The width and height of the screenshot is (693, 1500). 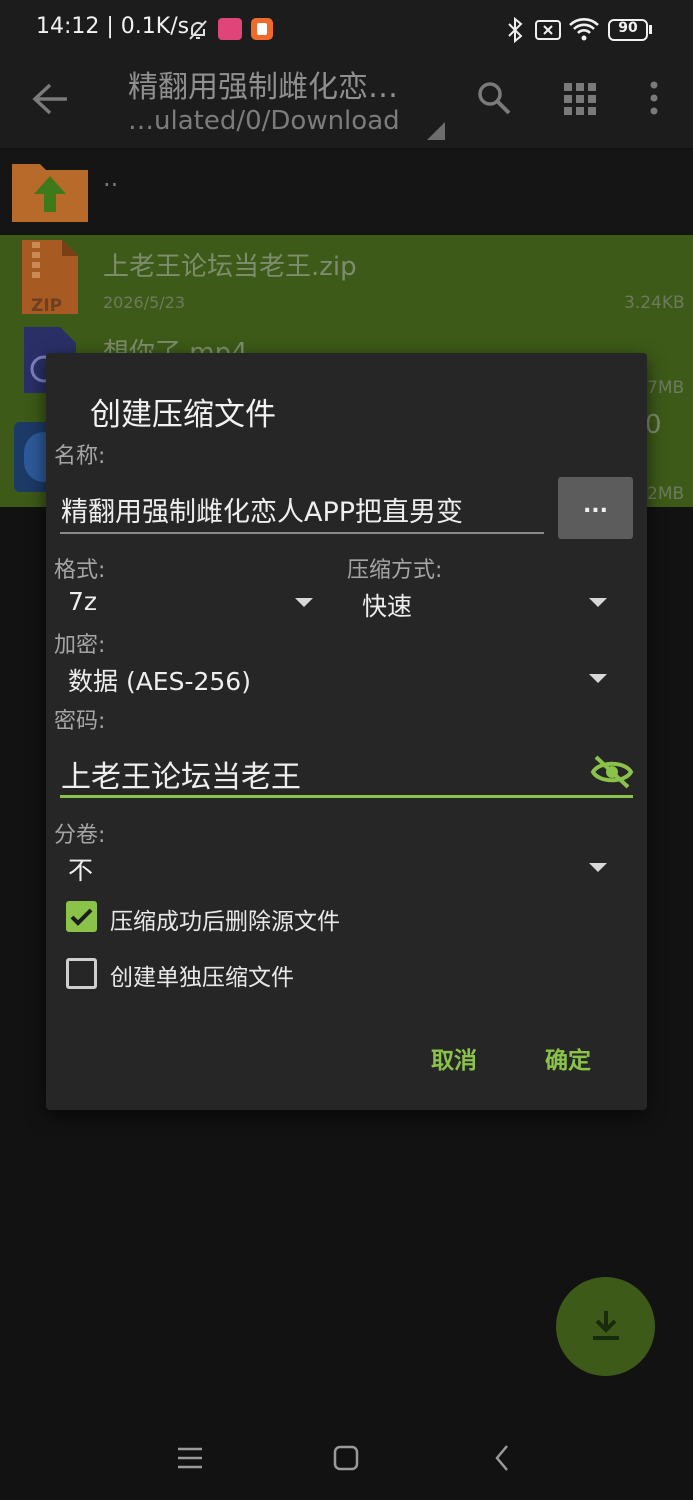 What do you see at coordinates (346, 192) in the screenshot?
I see `list-item-parent-dir` at bounding box center [346, 192].